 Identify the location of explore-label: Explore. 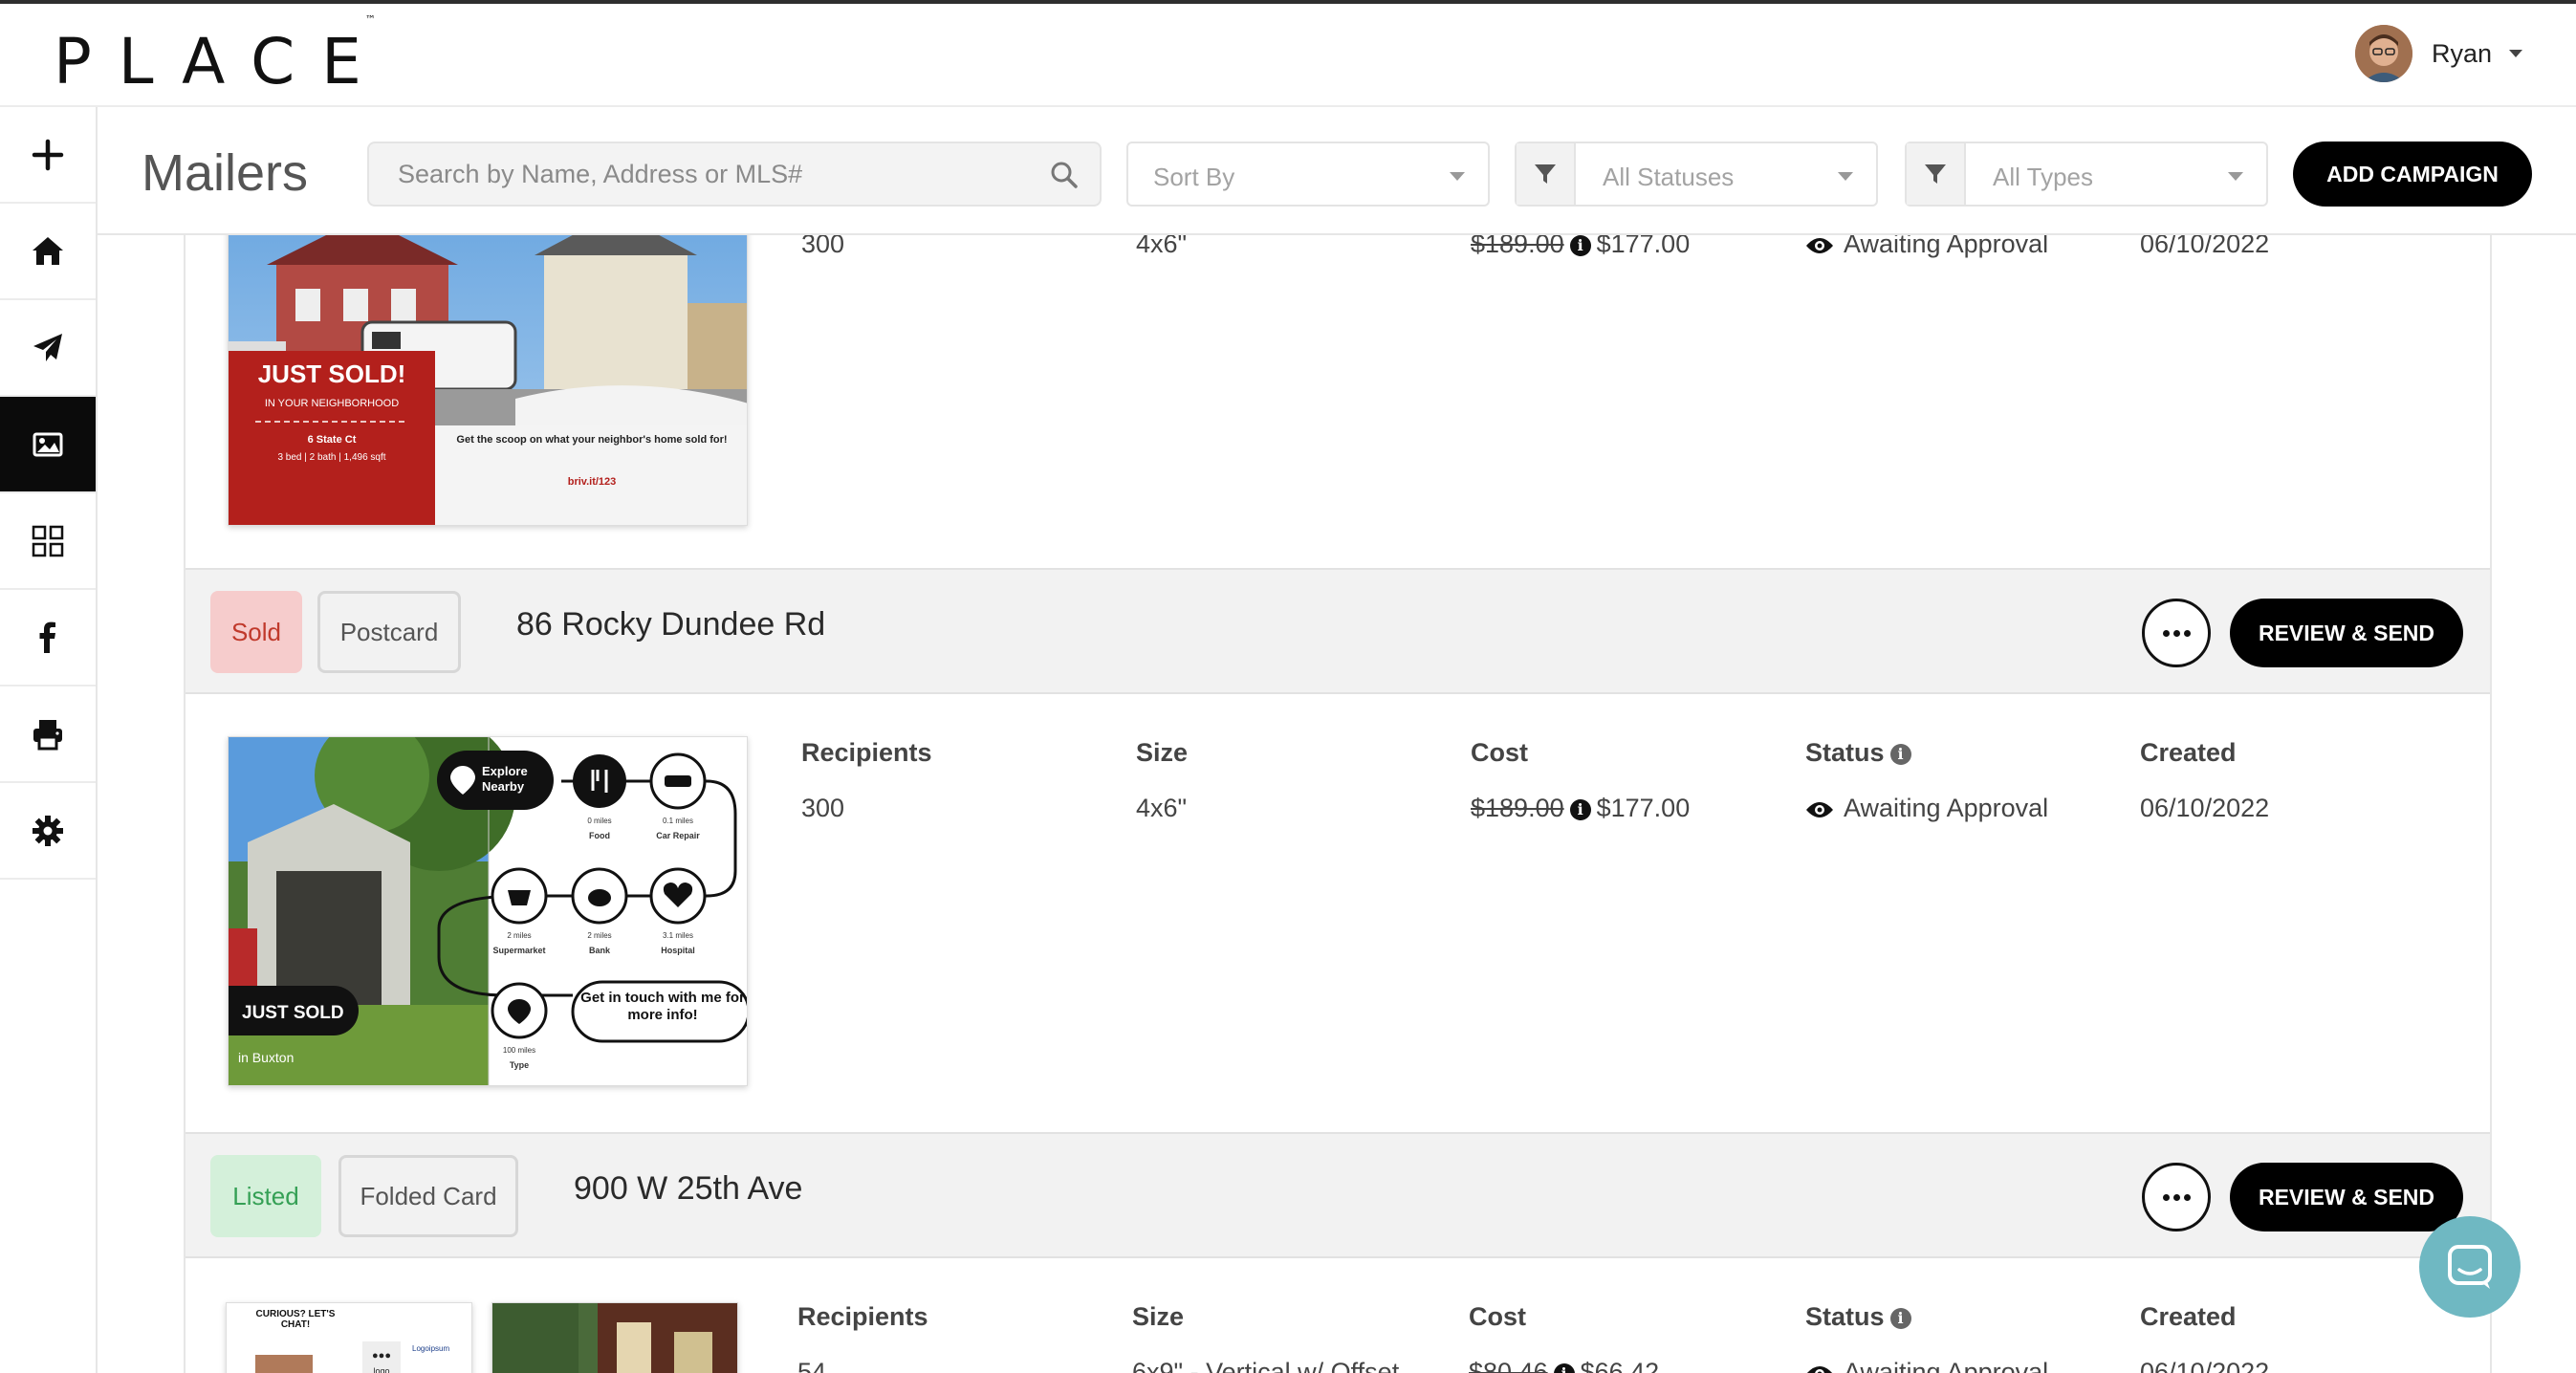
(505, 771).